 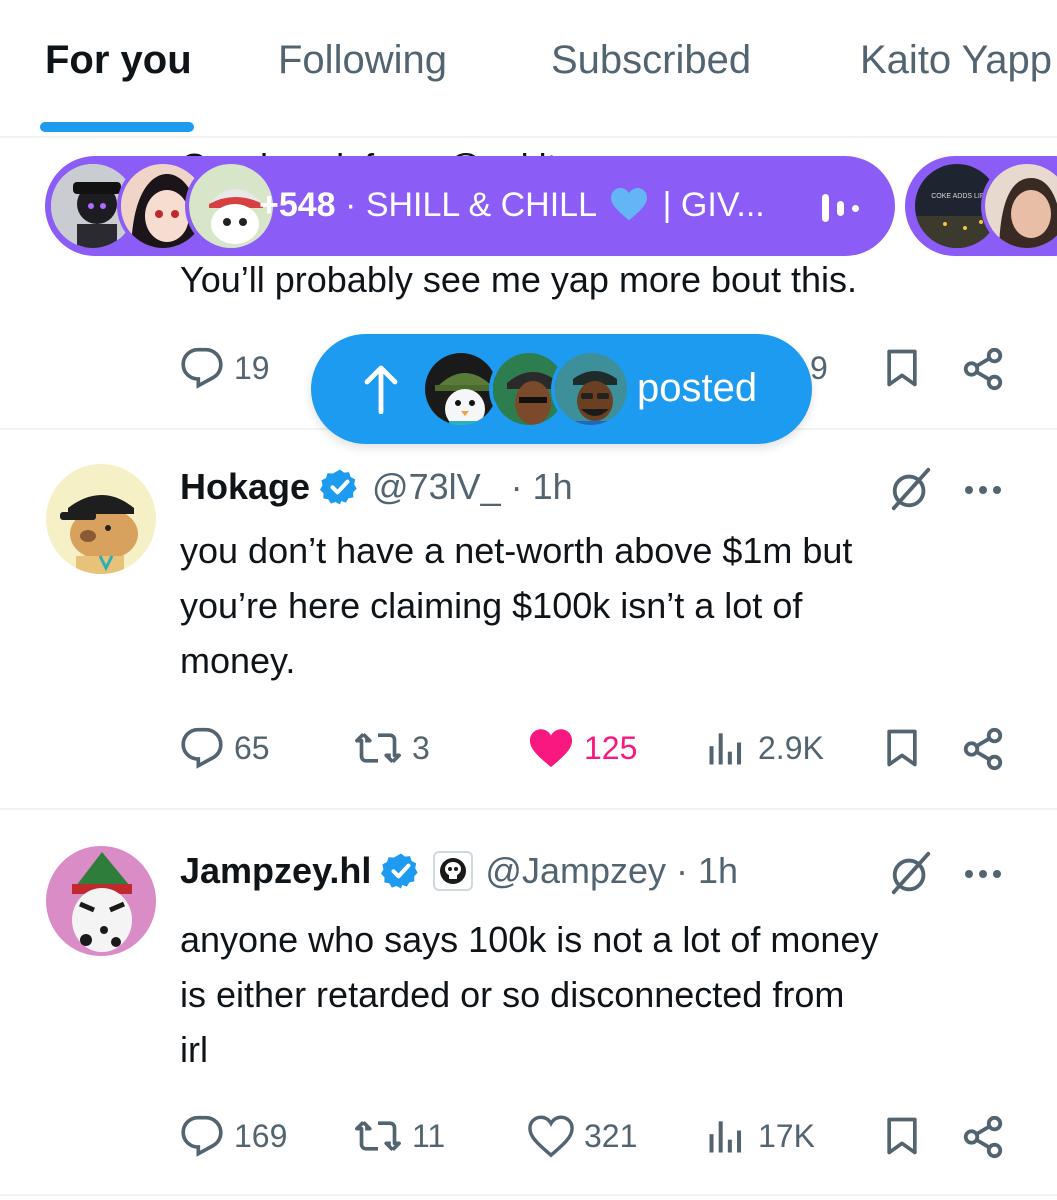 I want to click on like-button: 321, so click(x=582, y=1136).